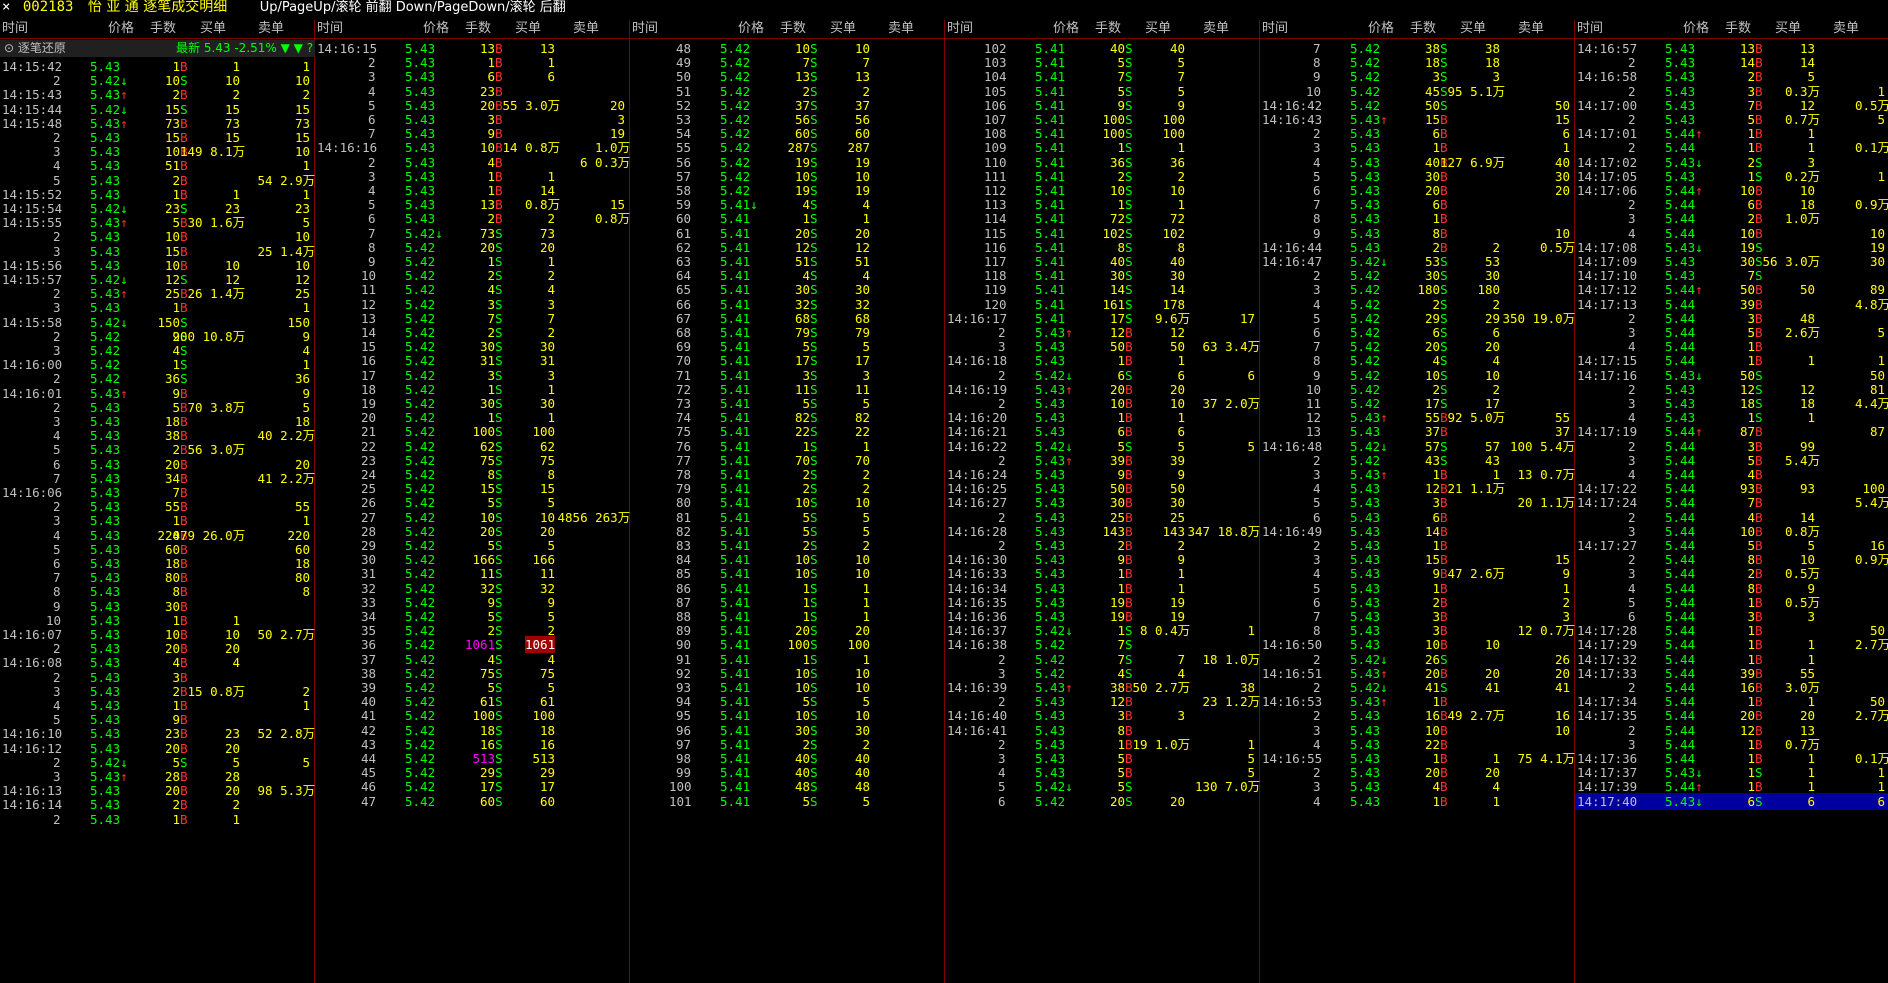 This screenshot has width=1888, height=983. What do you see at coordinates (471, 801) in the screenshot?
I see `trade-row: 47 5.42 60S 60` at bounding box center [471, 801].